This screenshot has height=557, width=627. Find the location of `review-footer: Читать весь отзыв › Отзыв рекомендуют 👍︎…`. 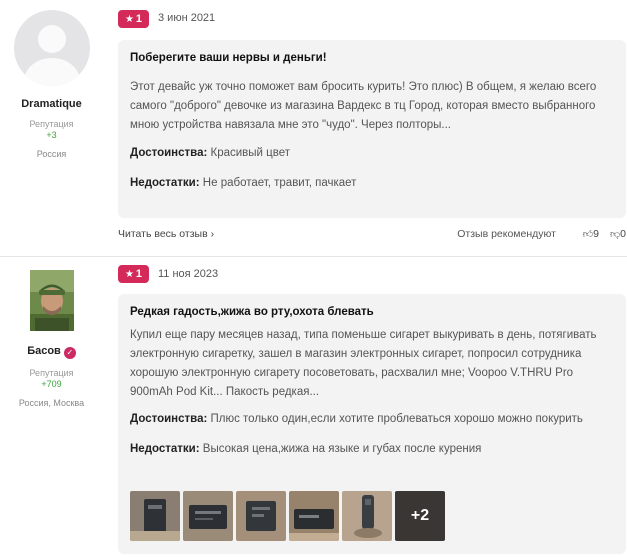

review-footer: Читать весь отзыв › Отзыв рекомендуют 👍︎… is located at coordinates (372, 236).